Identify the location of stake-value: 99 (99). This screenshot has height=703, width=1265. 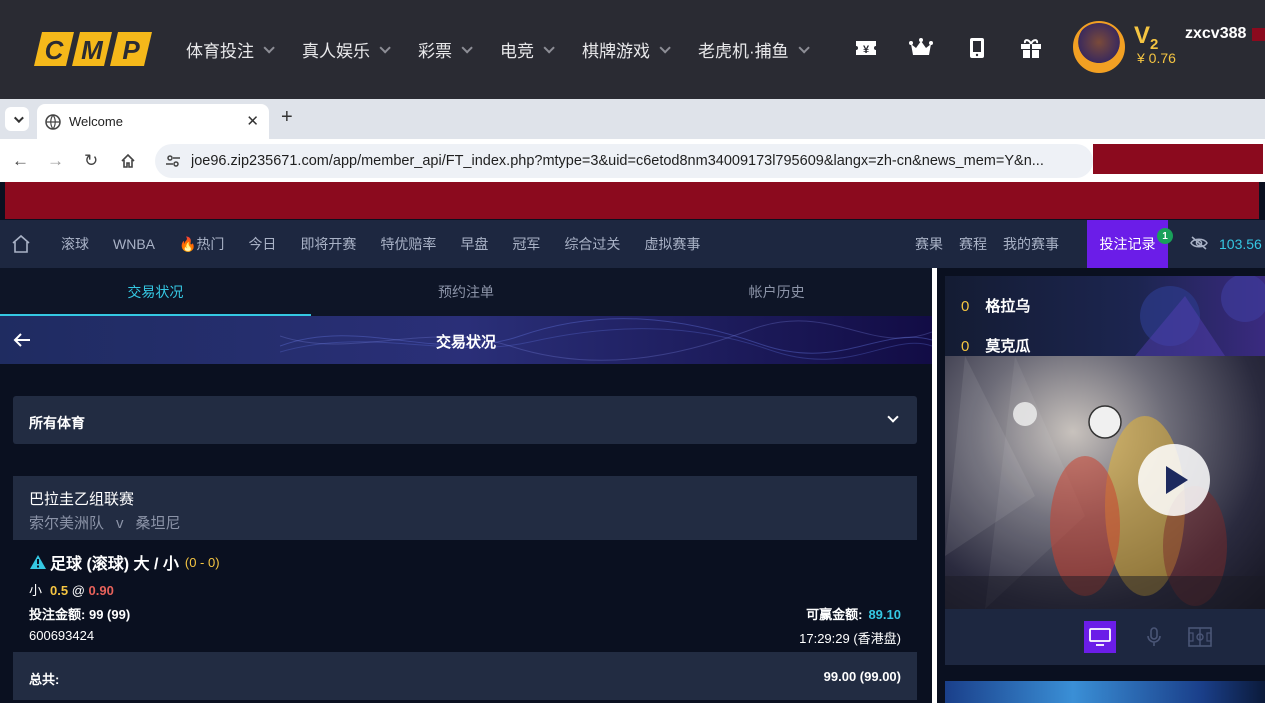
(109, 614).